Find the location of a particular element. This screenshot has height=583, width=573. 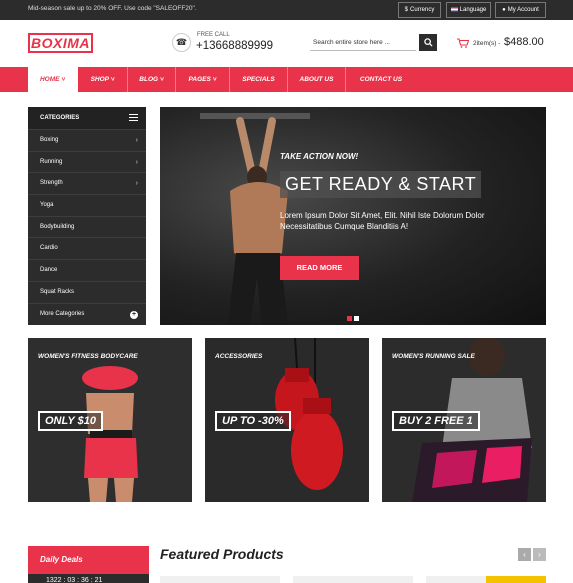

user-icon: ● is located at coordinates (504, 10).